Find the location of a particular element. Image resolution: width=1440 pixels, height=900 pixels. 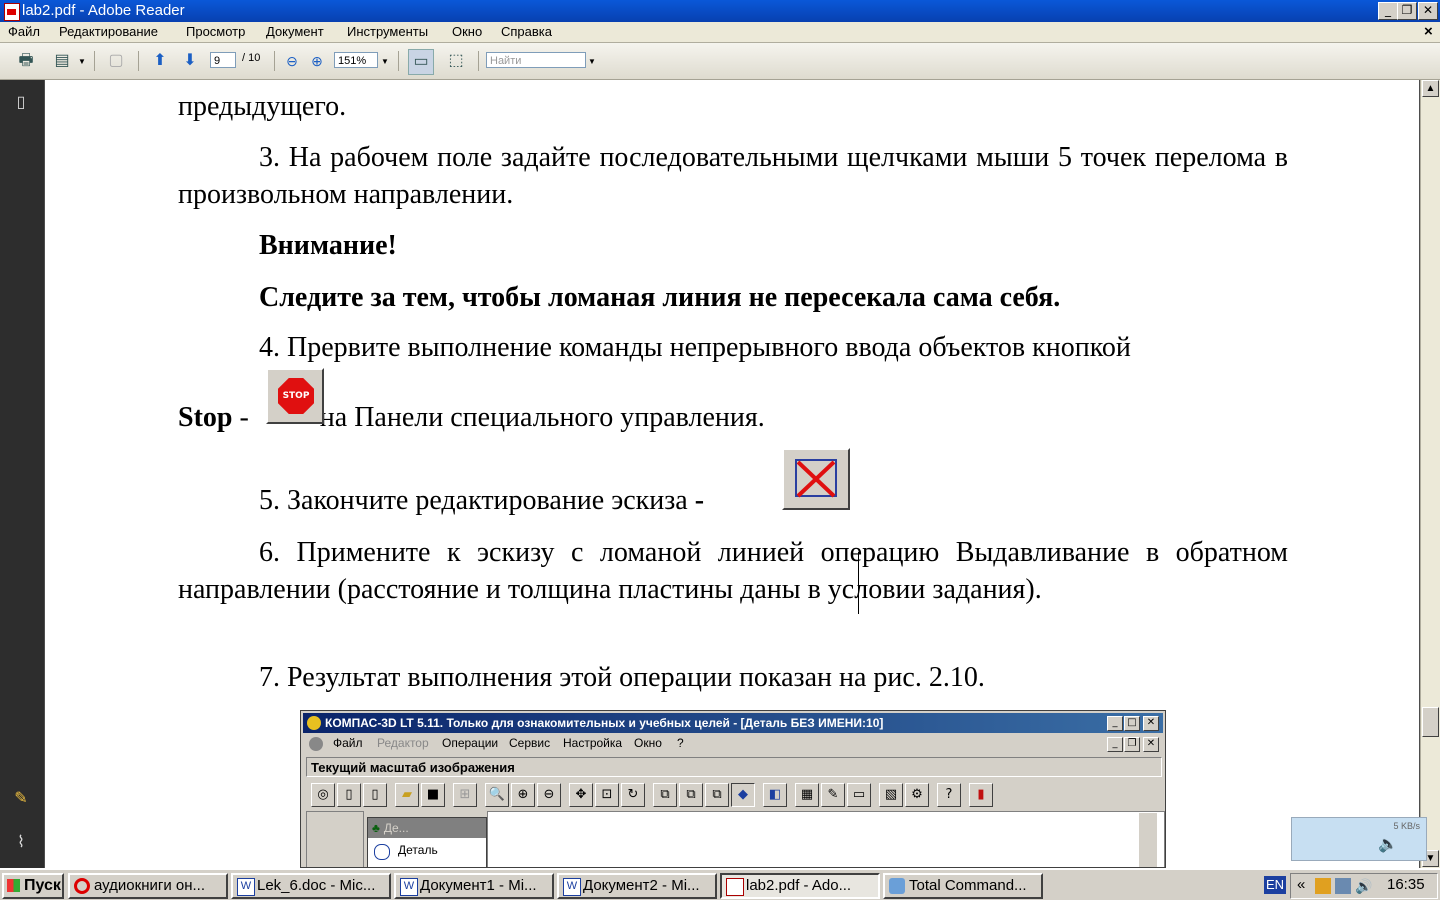

kompas-tool-icon: ▯ is located at coordinates (375, 795).